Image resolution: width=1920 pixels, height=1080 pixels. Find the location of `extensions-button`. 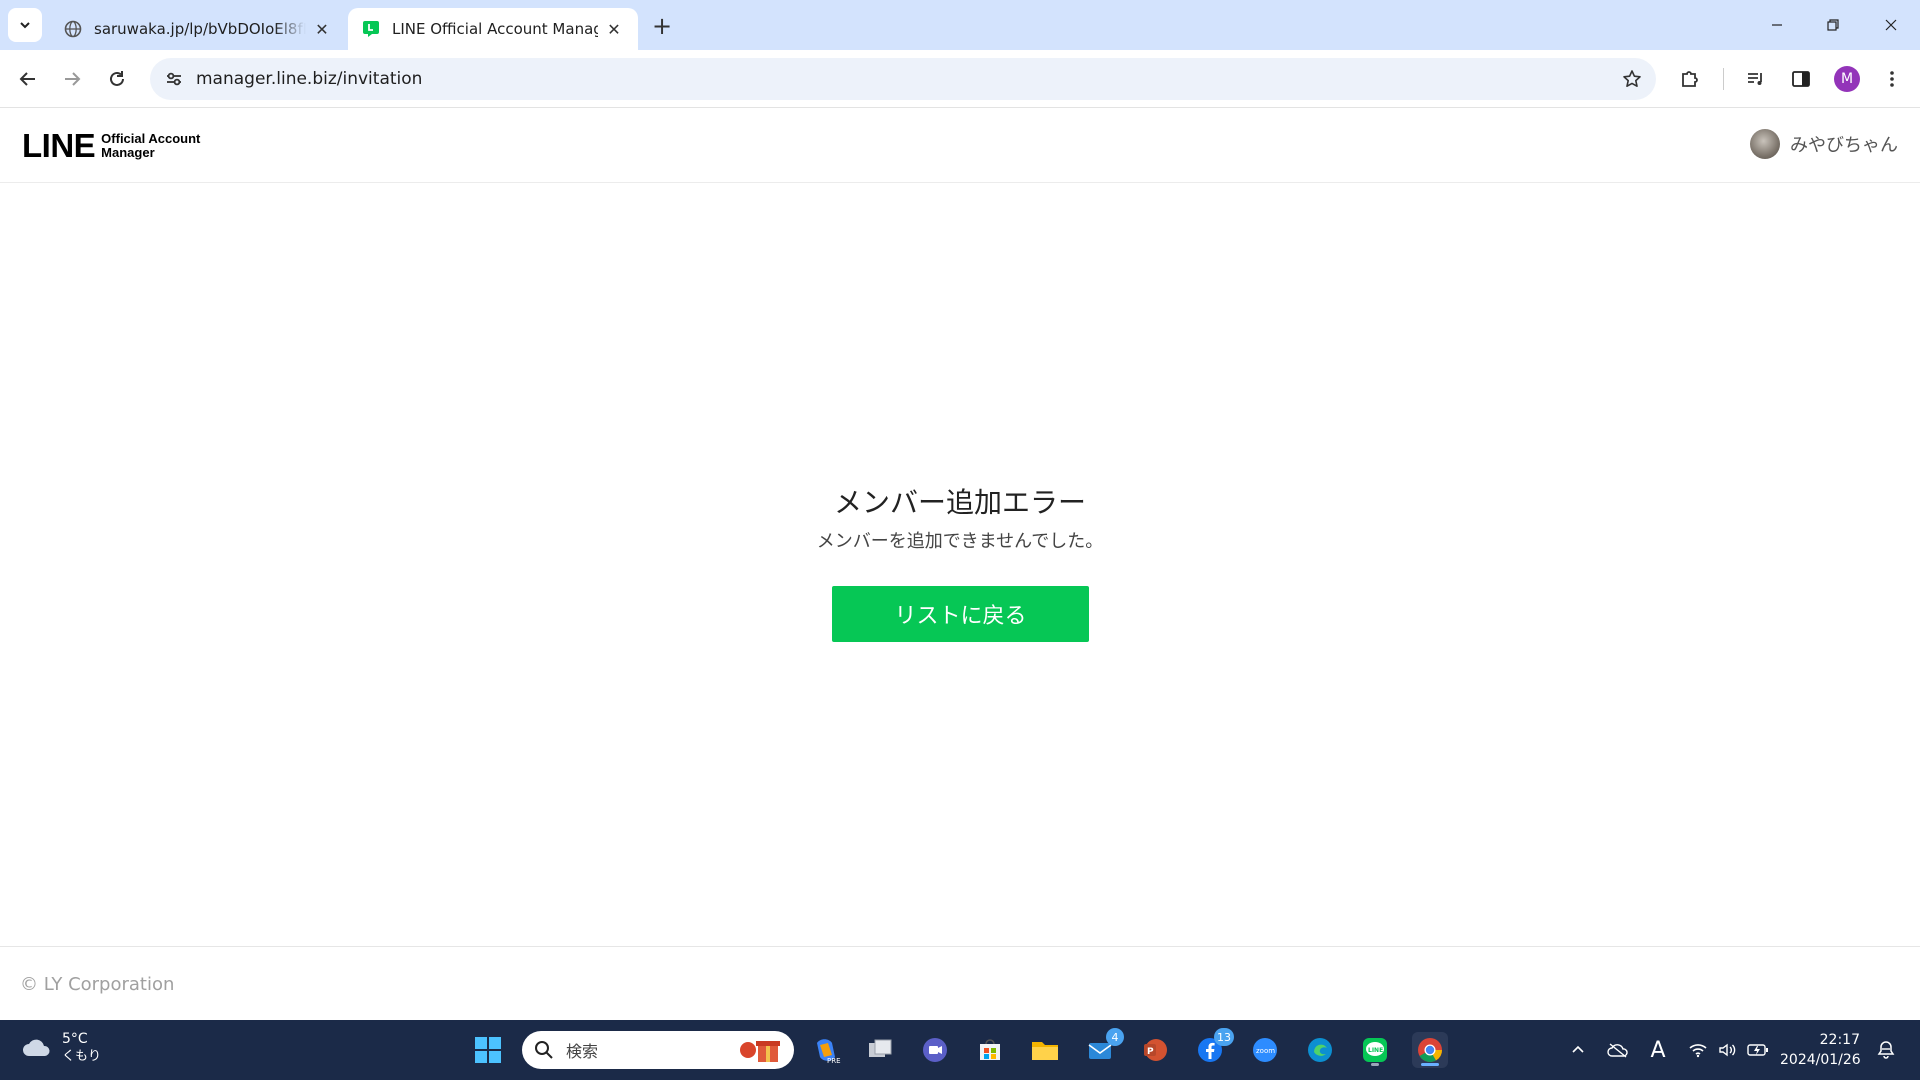

extensions-button is located at coordinates (1690, 79).